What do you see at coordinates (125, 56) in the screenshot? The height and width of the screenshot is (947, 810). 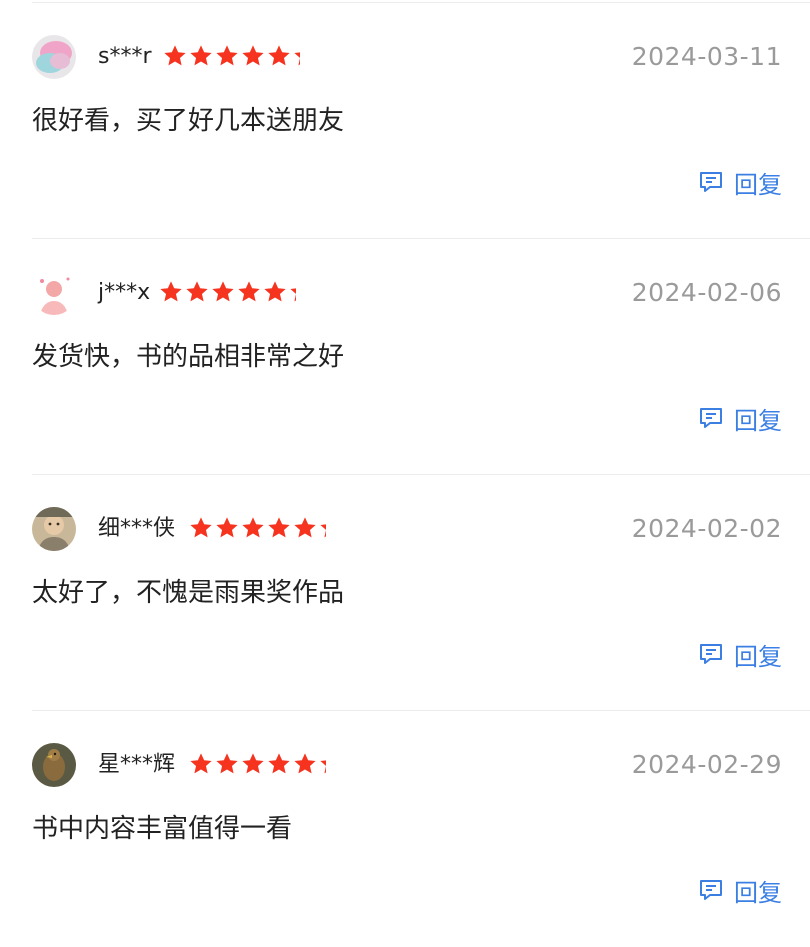 I see `username: s***r` at bounding box center [125, 56].